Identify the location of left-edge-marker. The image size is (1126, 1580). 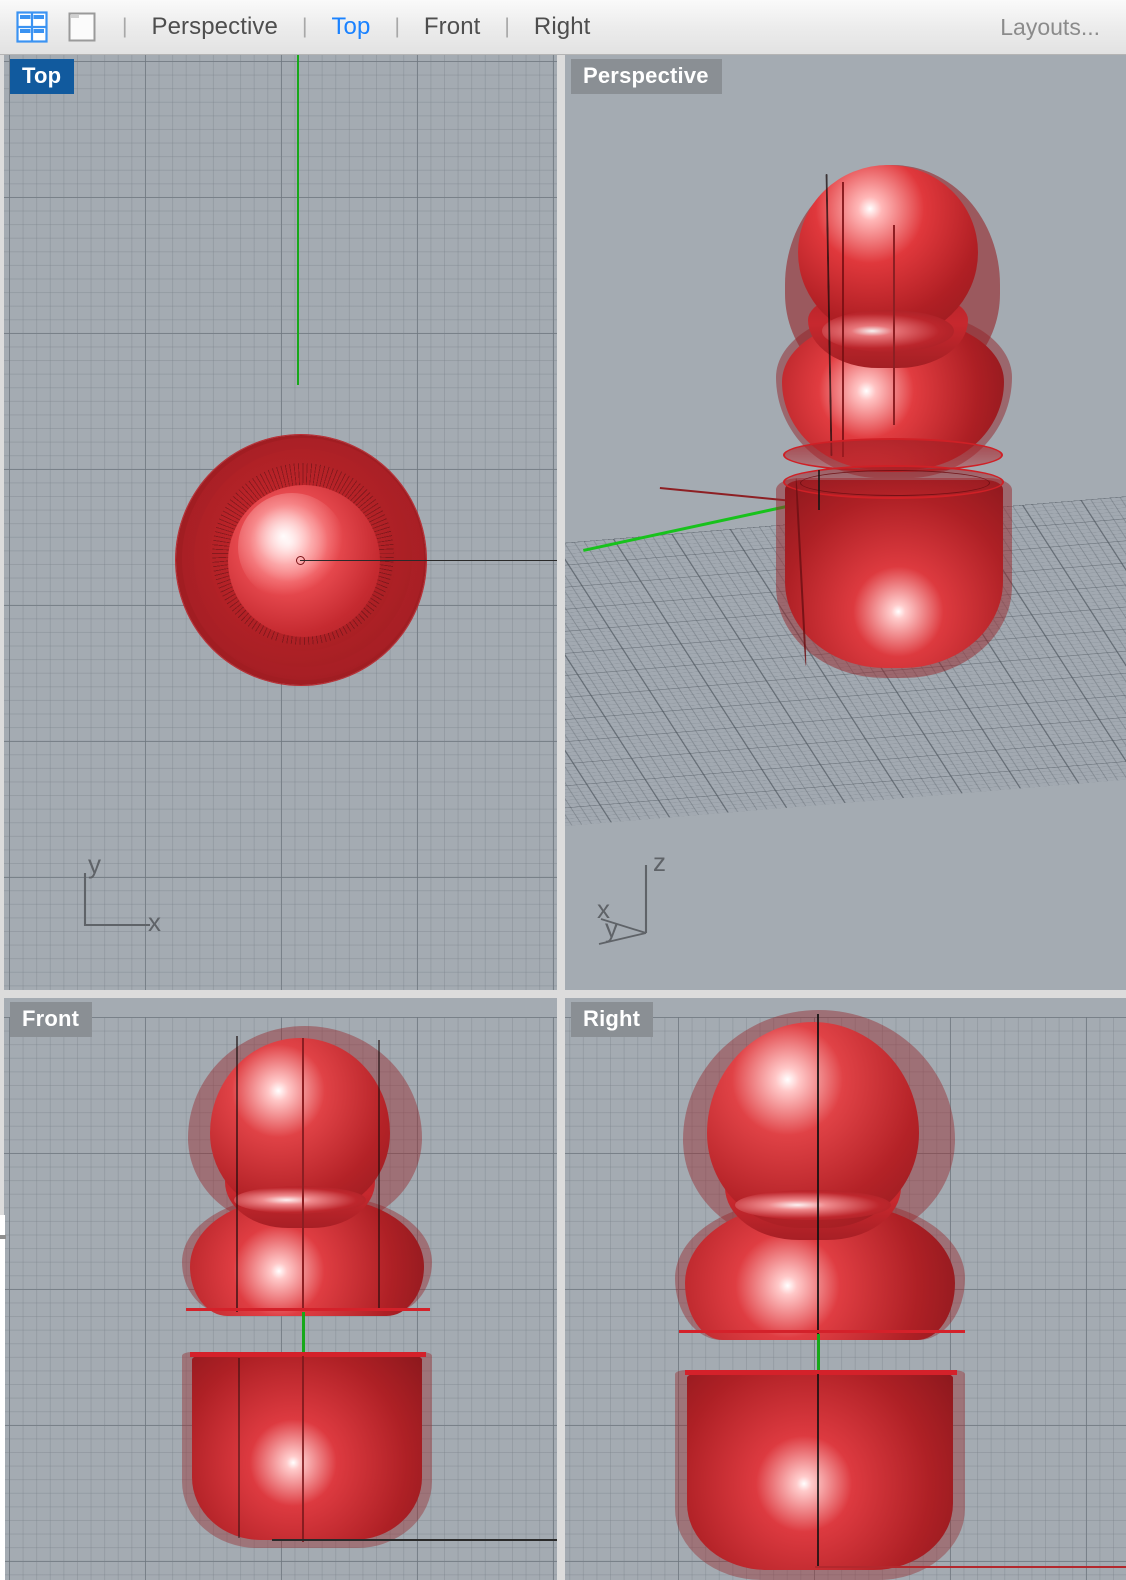
(3, 1237).